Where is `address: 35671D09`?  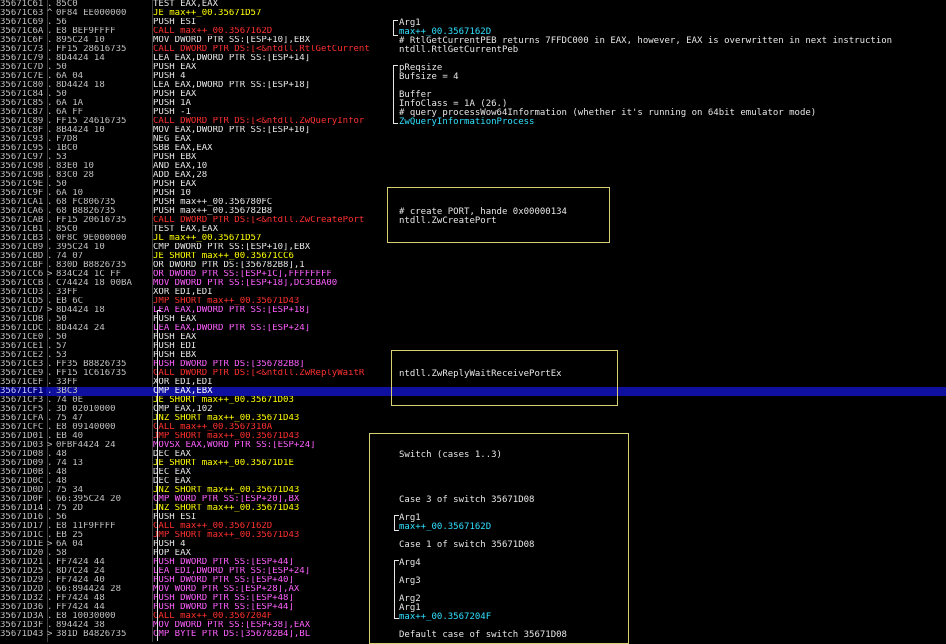 address: 35671D09 is located at coordinates (22, 463).